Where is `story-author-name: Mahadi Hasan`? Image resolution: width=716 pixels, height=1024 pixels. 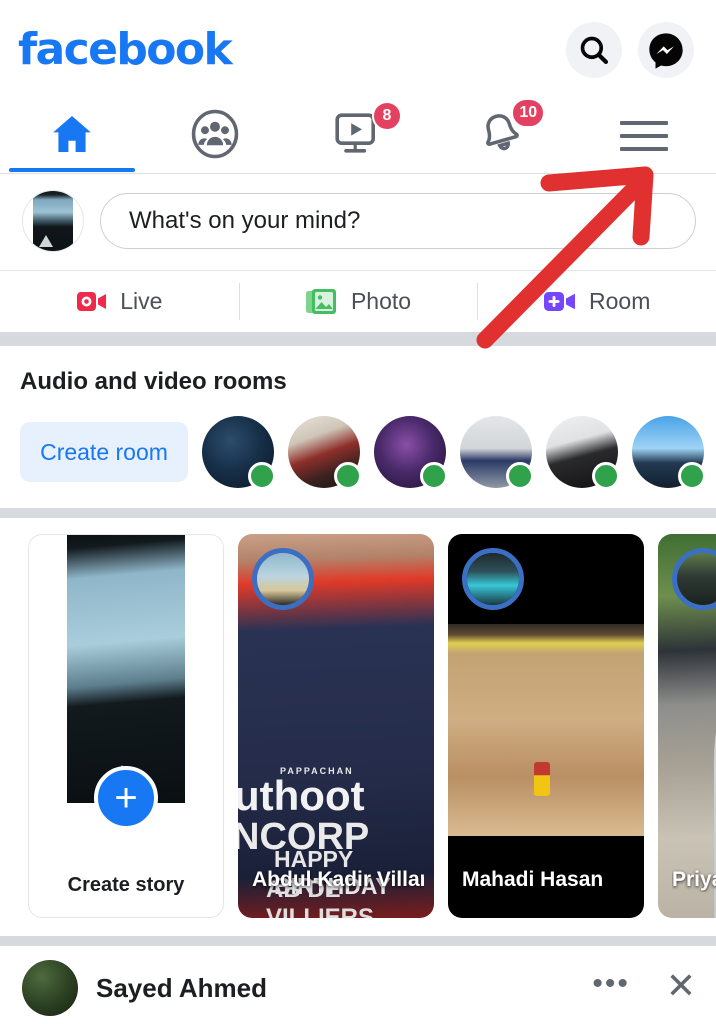
story-author-name: Mahadi Hasan is located at coordinates (533, 879).